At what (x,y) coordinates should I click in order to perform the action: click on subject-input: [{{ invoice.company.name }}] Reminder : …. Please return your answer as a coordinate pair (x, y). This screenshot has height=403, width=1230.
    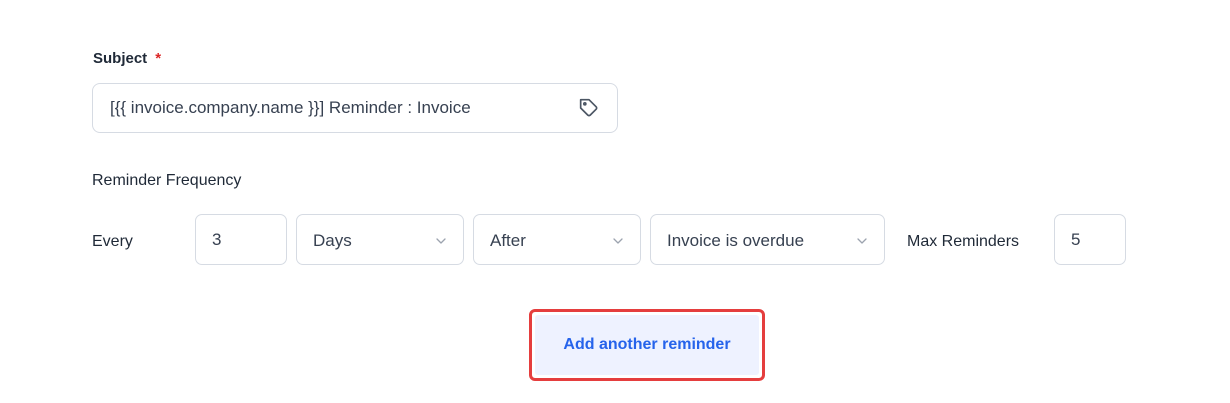
    Looking at the image, I should click on (355, 108).